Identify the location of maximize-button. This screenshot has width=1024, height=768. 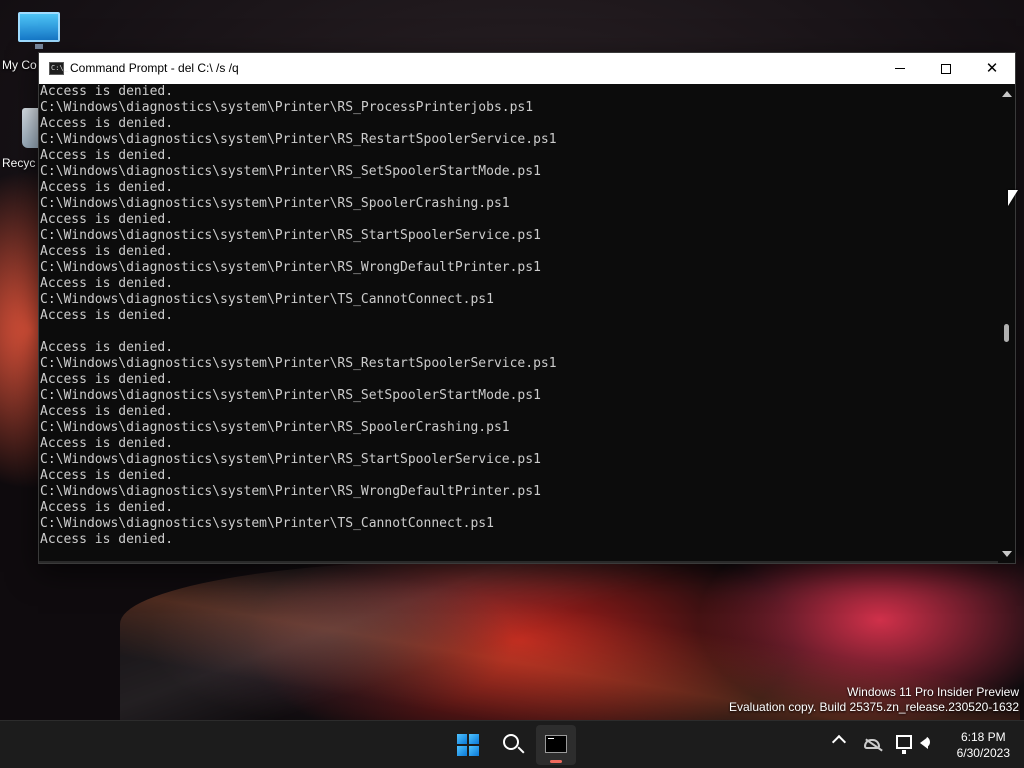
(946, 68).